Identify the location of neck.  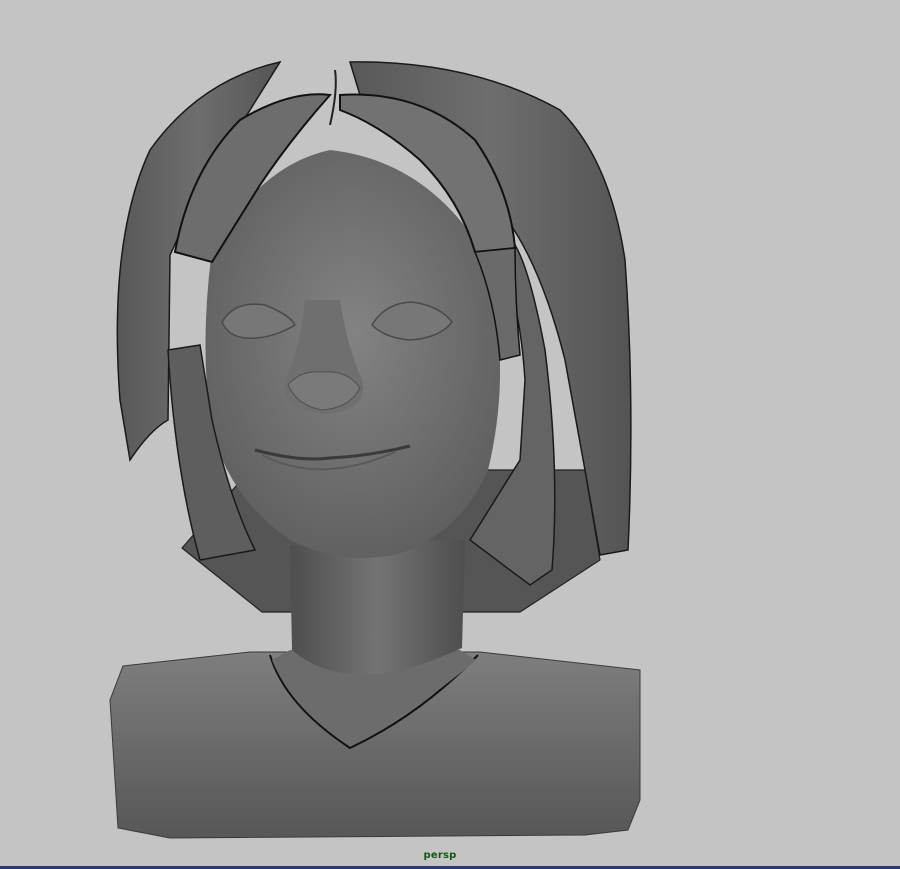
(377, 607).